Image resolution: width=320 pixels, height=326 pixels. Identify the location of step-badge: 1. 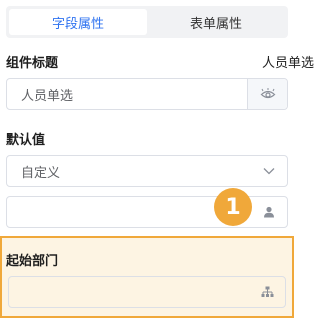
(233, 207).